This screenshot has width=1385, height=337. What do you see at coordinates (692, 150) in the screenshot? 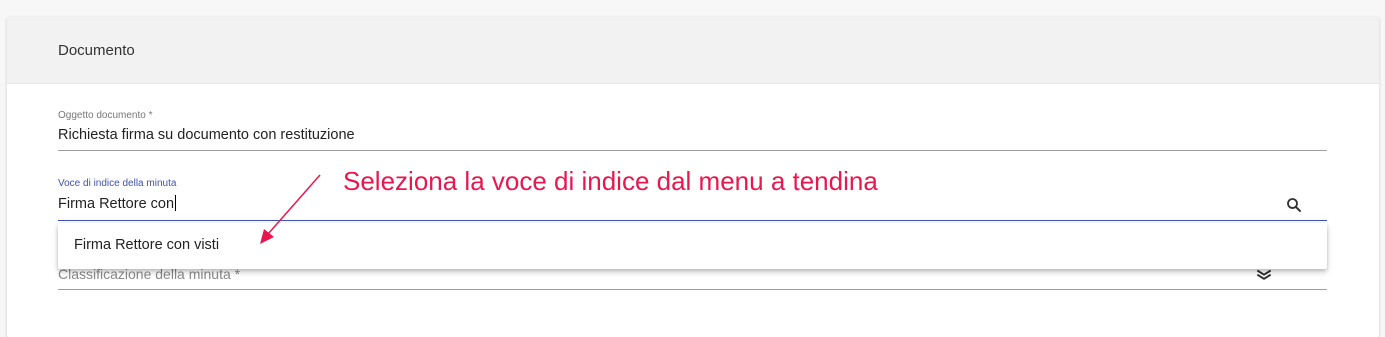
I see `oggetto-documento-underline` at bounding box center [692, 150].